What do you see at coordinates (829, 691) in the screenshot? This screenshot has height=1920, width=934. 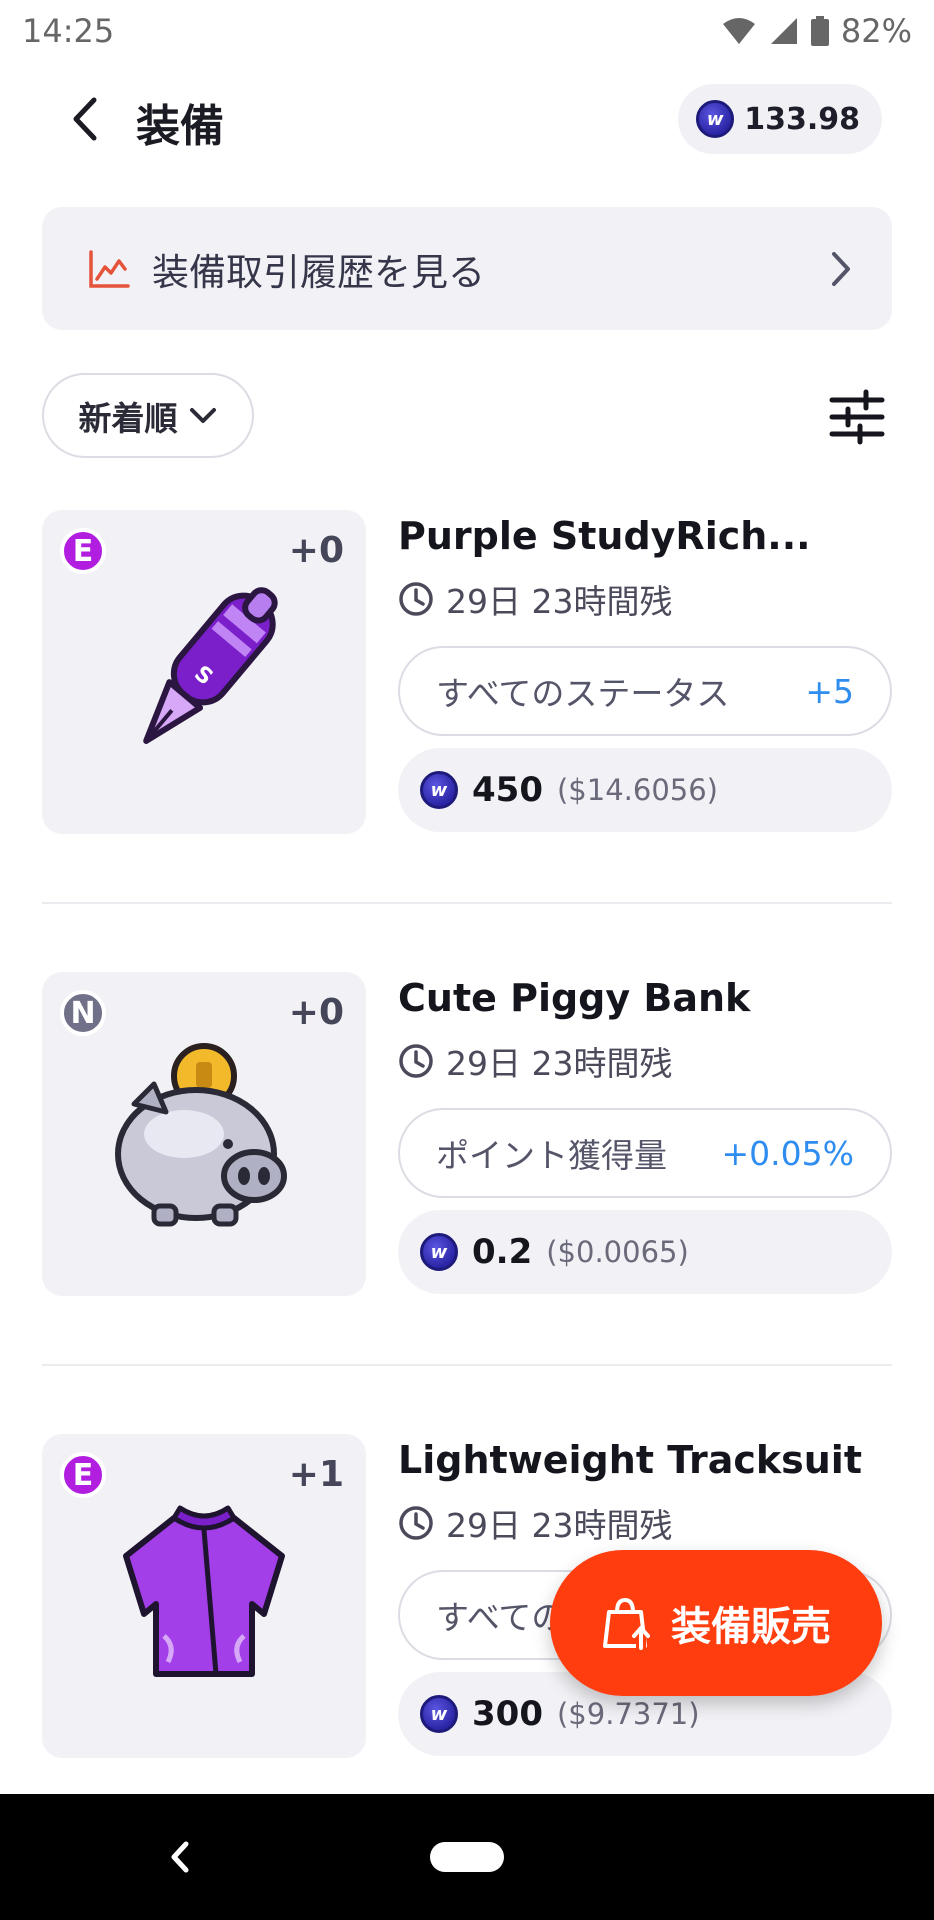 I see `stat-value: +5` at bounding box center [829, 691].